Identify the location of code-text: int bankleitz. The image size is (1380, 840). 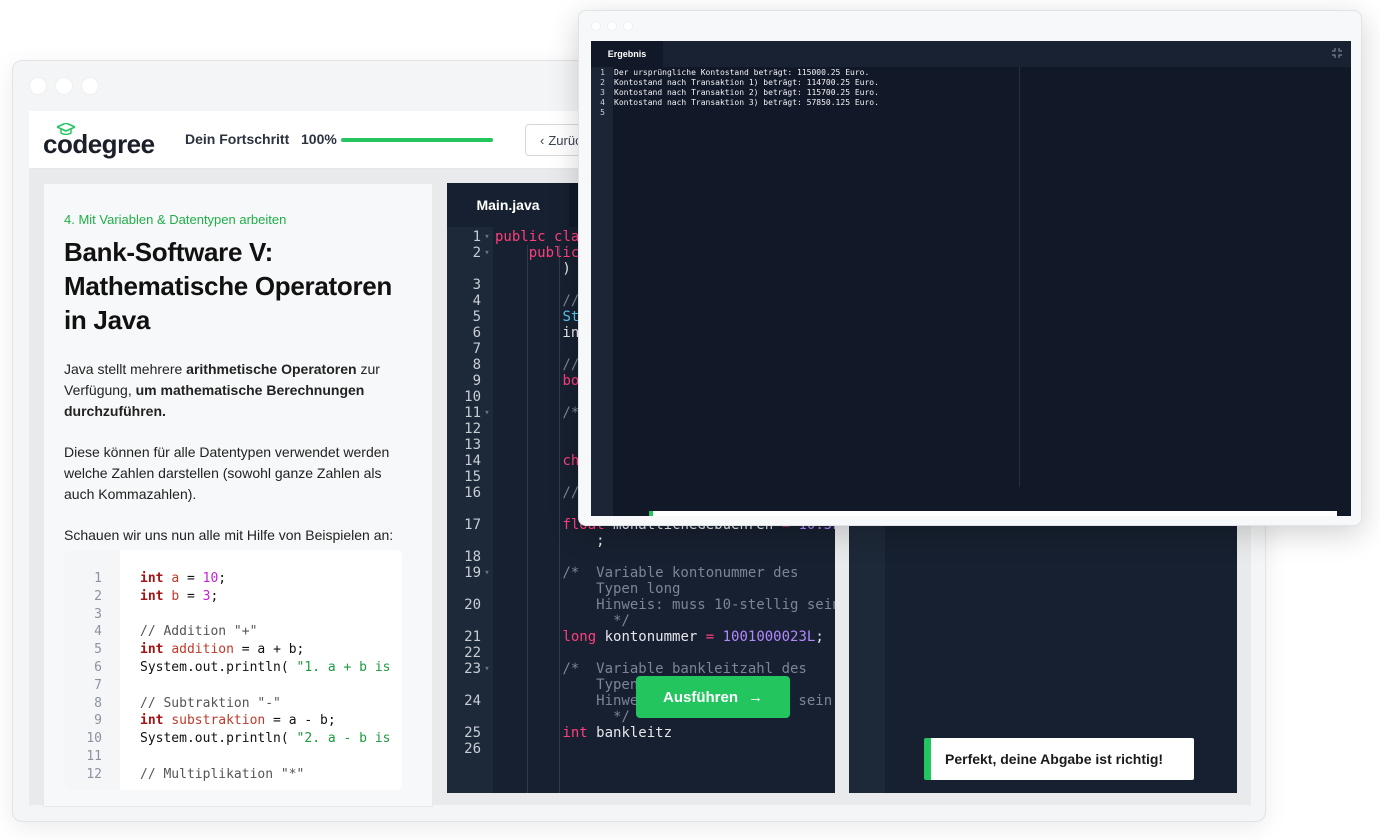
(582, 733).